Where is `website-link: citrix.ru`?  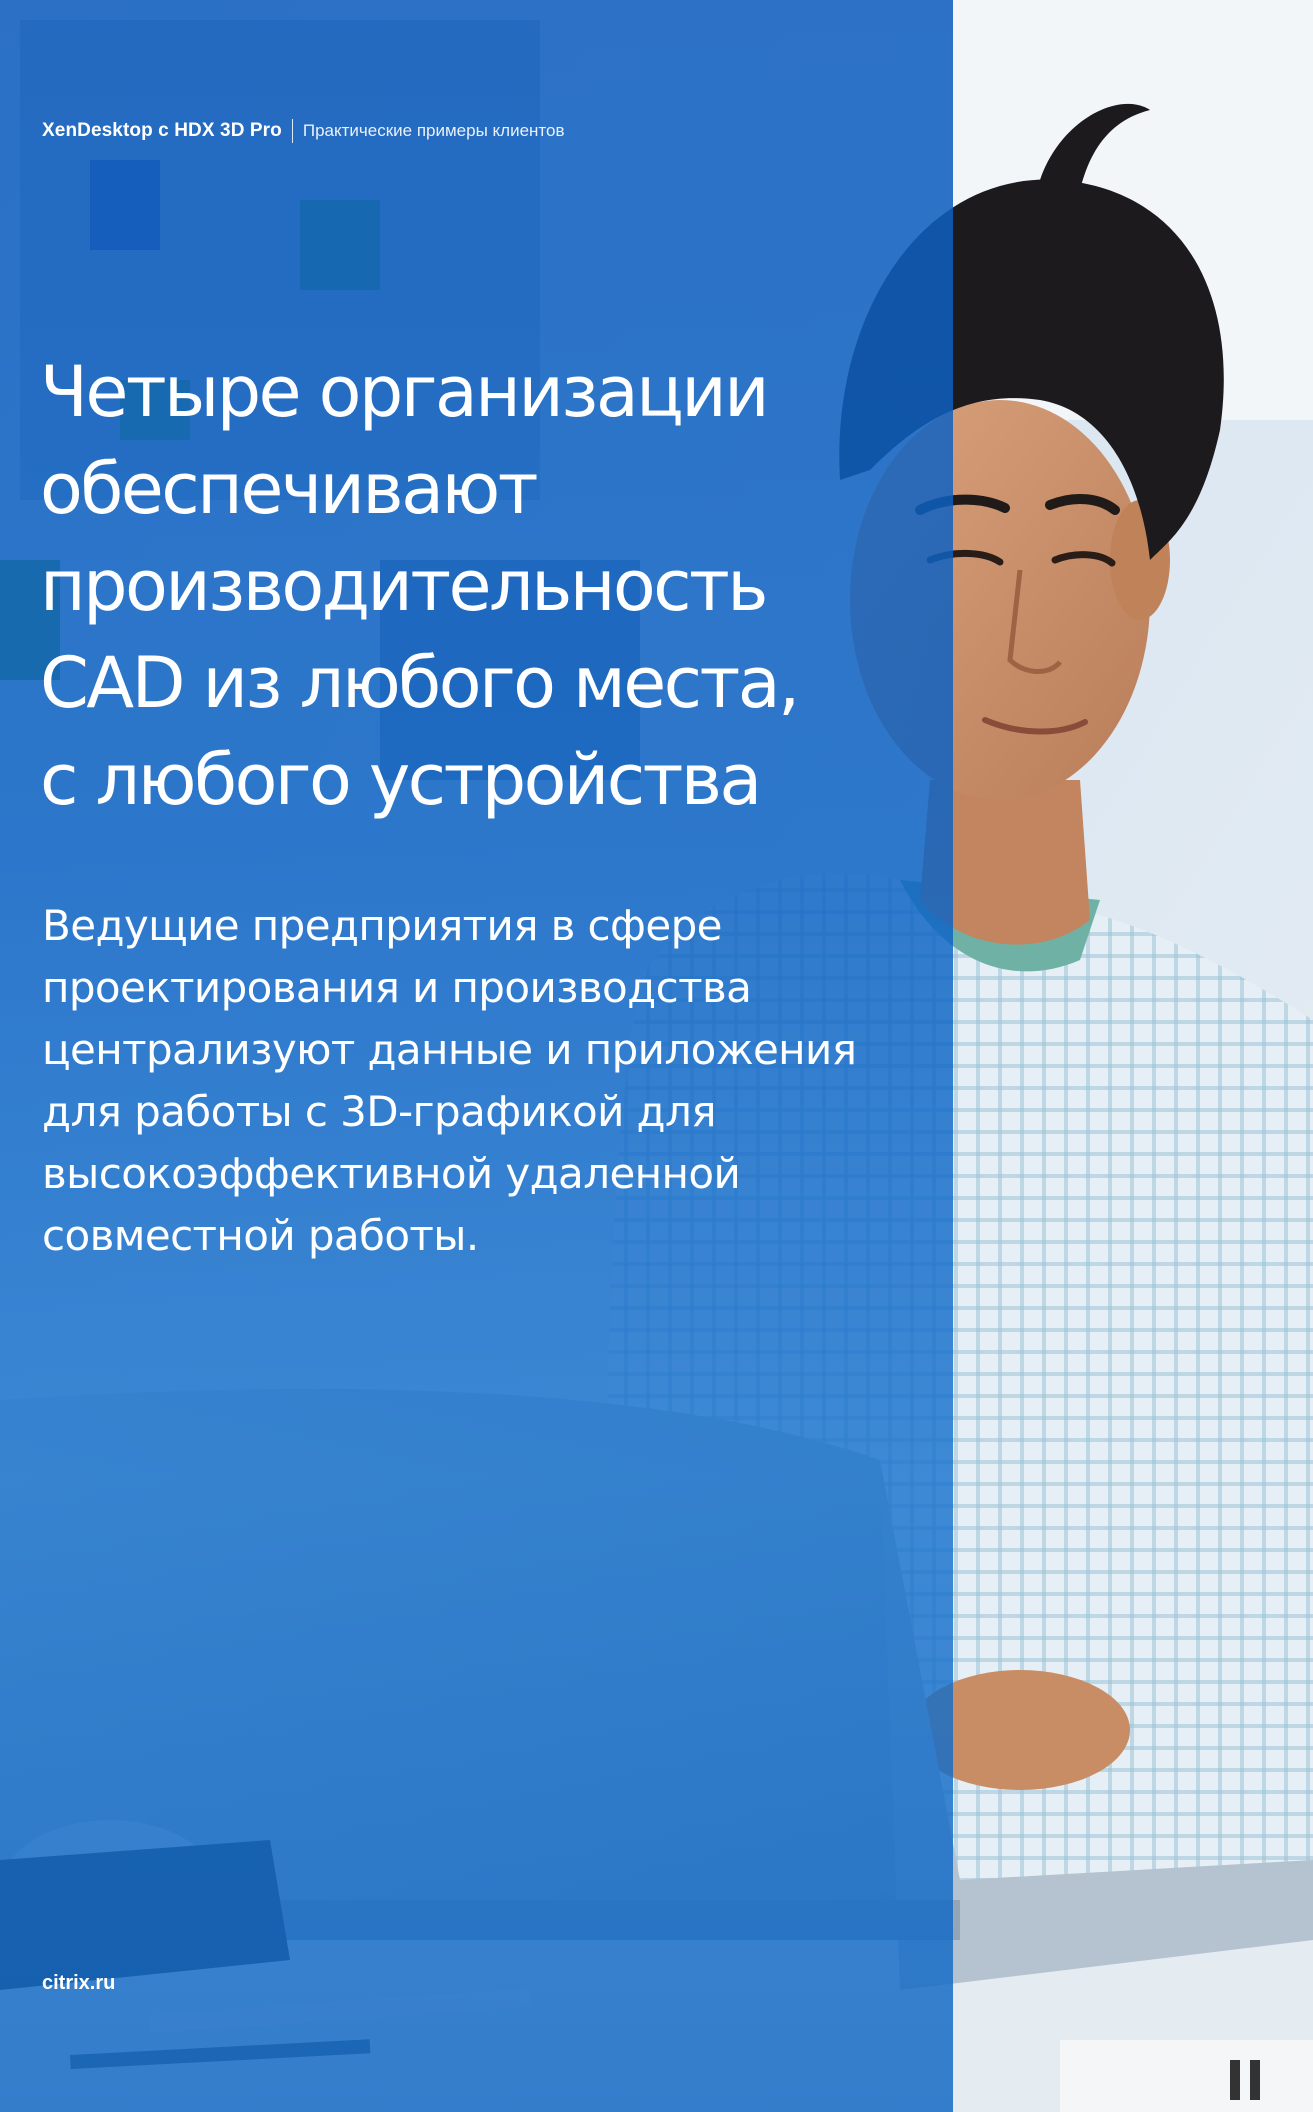 website-link: citrix.ru is located at coordinates (78, 1983).